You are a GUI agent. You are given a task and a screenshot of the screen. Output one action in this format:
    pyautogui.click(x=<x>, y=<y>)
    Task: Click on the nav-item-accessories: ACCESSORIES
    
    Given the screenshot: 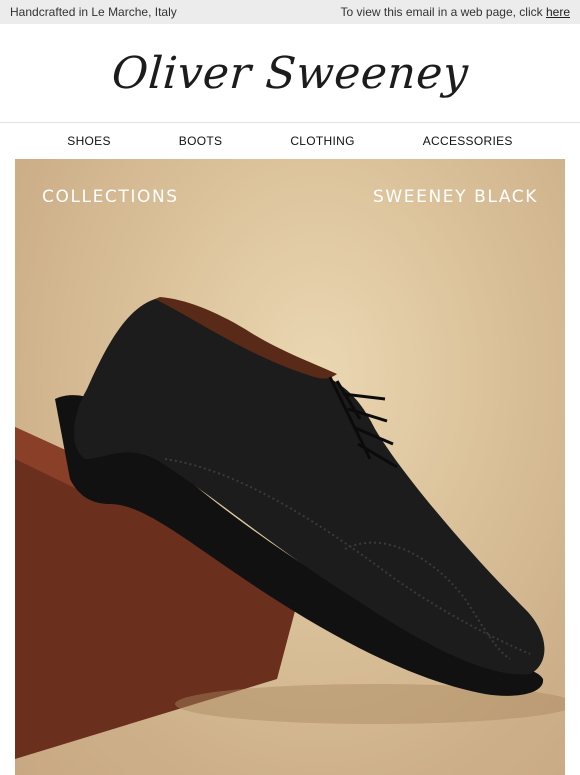 What is the action you would take?
    pyautogui.click(x=468, y=141)
    